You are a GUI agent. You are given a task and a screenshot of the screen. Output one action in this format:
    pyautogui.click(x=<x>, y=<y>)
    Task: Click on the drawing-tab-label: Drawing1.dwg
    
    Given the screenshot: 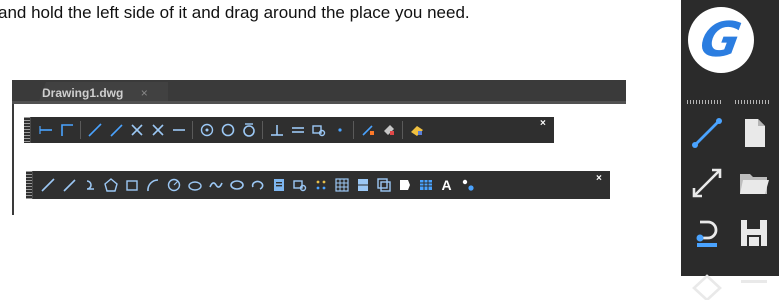 What is the action you would take?
    pyautogui.click(x=83, y=93)
    